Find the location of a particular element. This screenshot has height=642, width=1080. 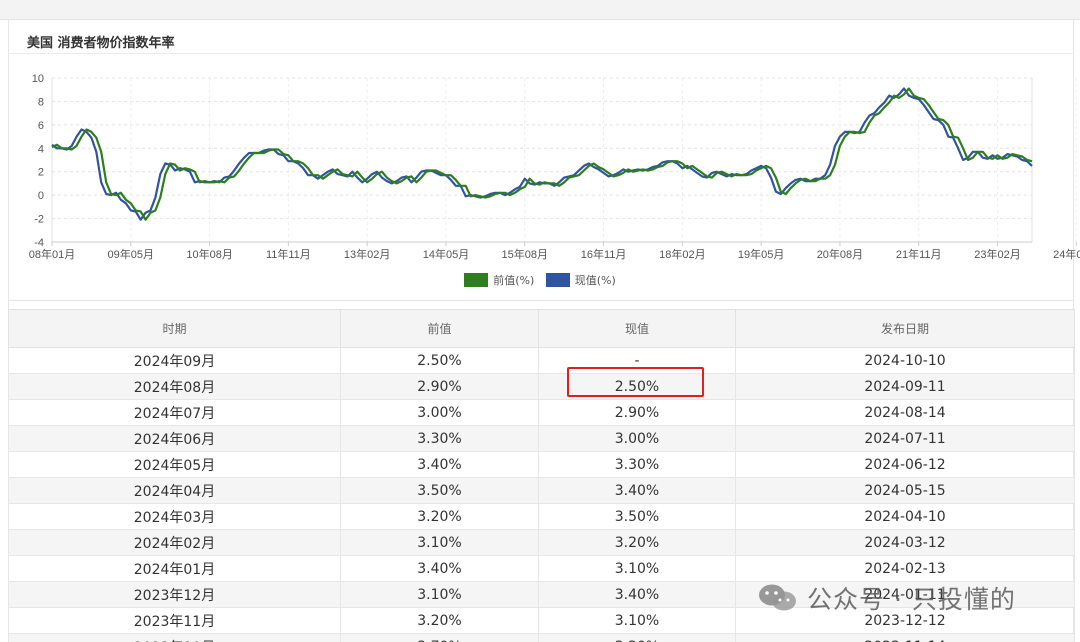

cell-release-date: 2024-03-12 is located at coordinates (905, 542).